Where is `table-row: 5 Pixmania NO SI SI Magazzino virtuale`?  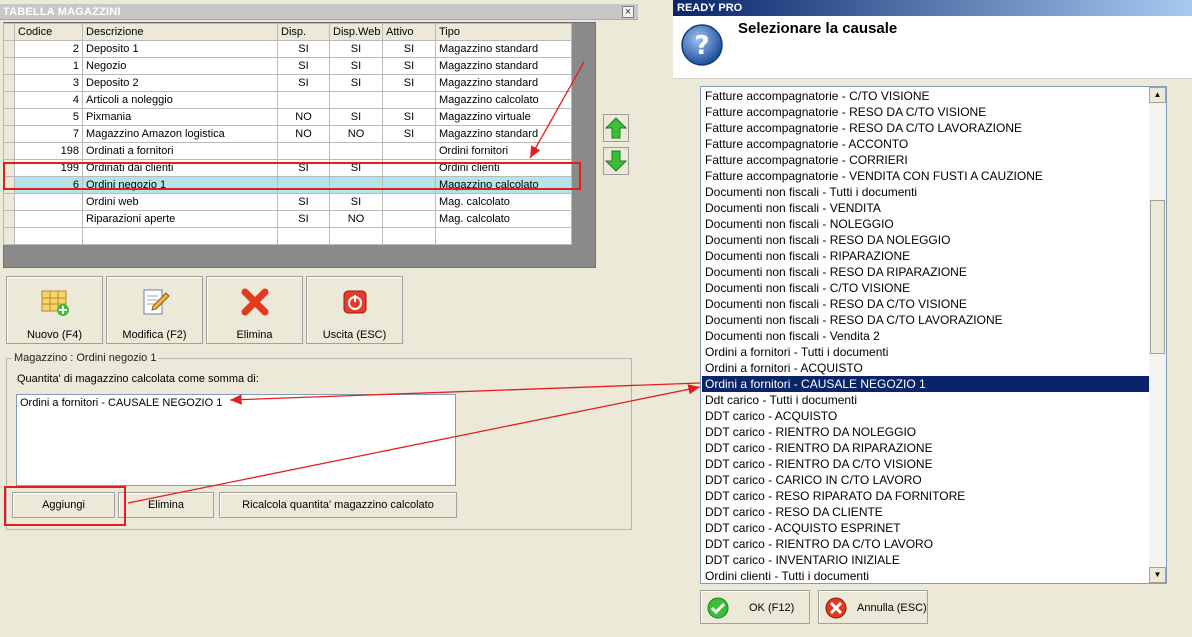
table-row: 5 Pixmania NO SI SI Magazzino virtuale is located at coordinates (287, 117).